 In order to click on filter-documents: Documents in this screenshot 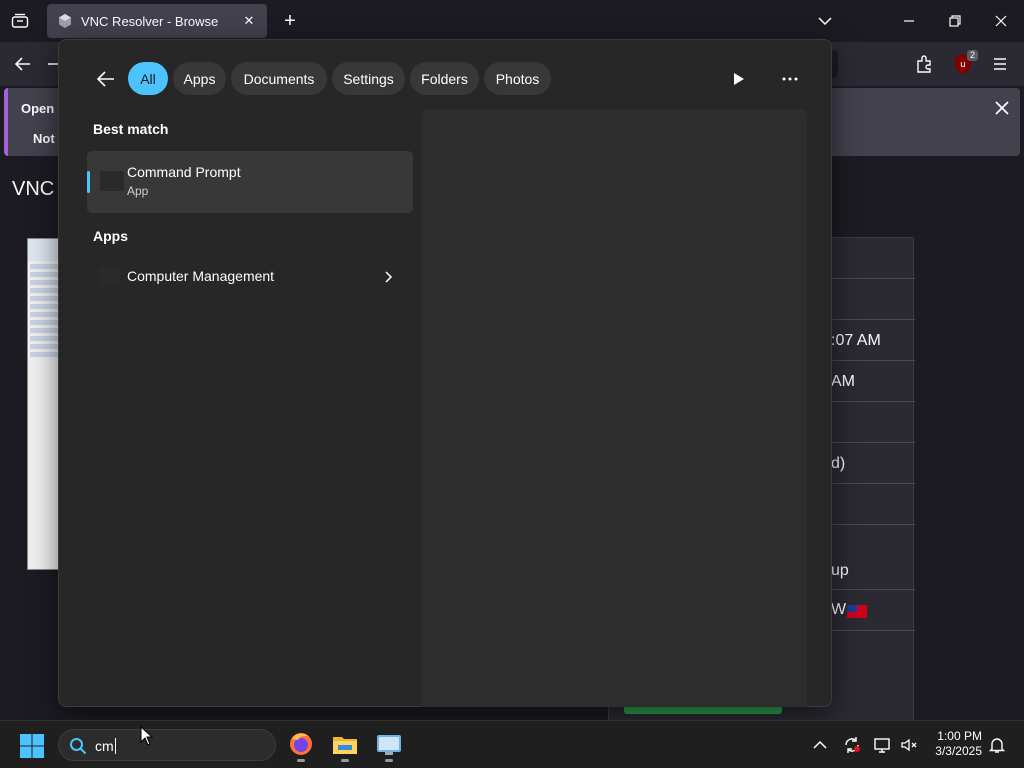, I will do `click(279, 78)`.